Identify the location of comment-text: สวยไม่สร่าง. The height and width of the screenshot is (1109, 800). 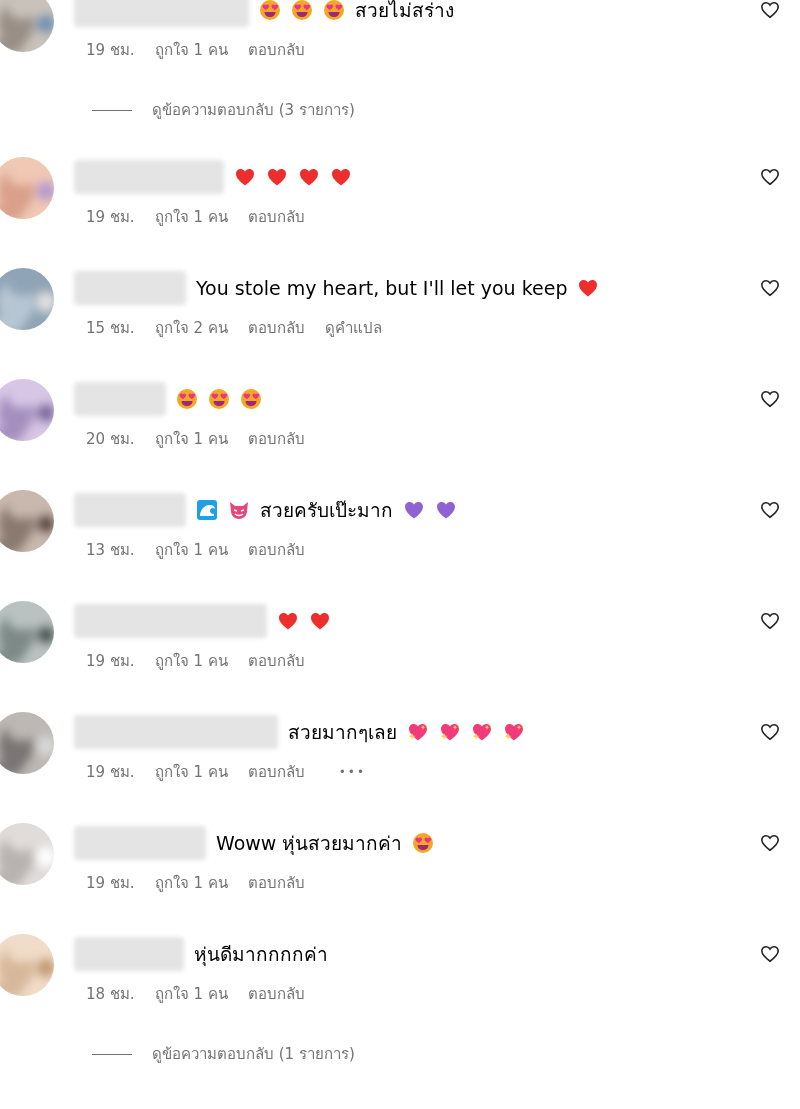
(404, 11).